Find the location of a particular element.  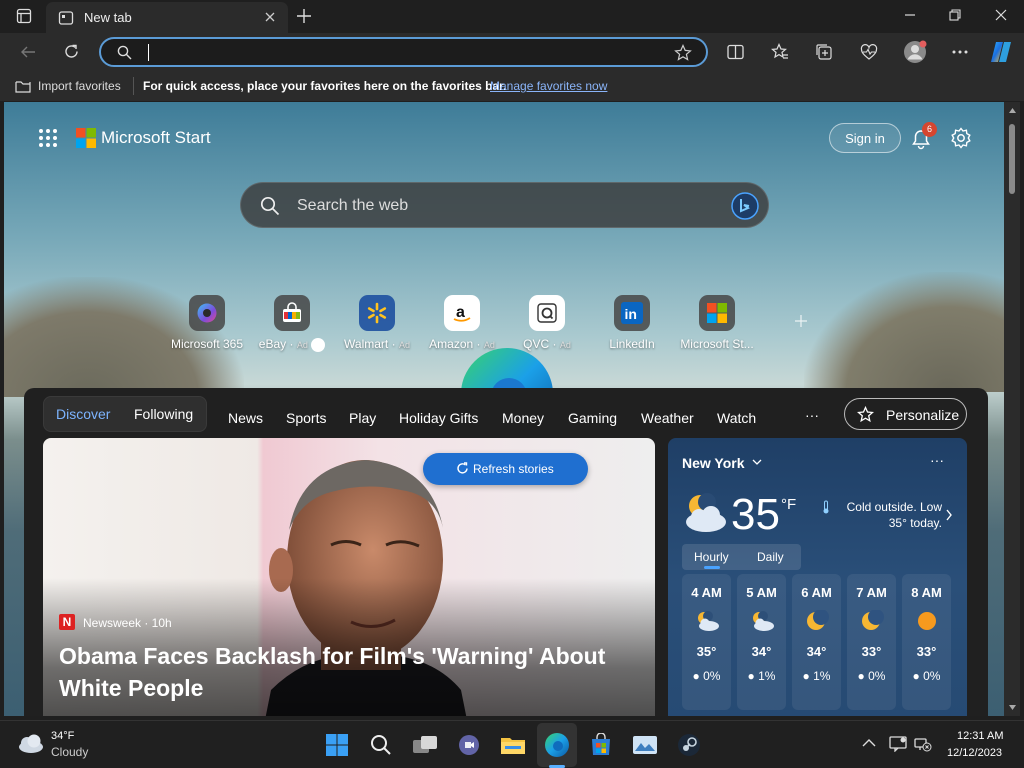

nav-weather: Weather is located at coordinates (667, 418).